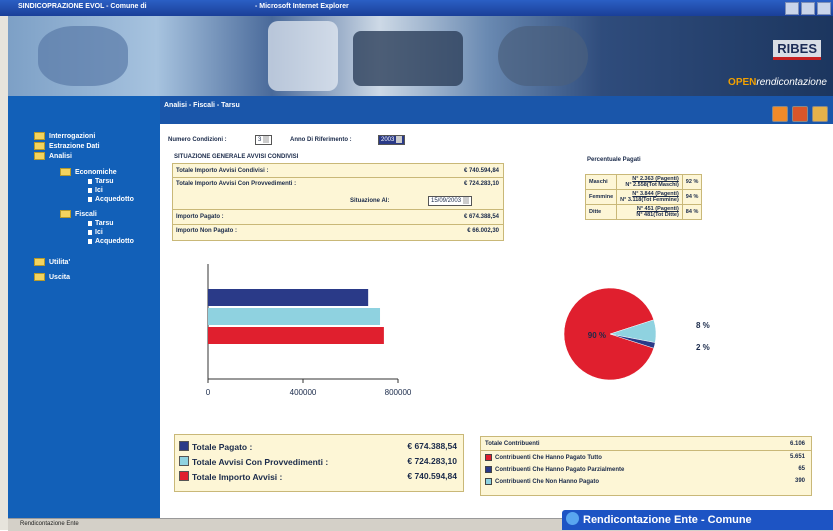 The height and width of the screenshot is (531, 833). Describe the element at coordinates (649, 212) in the screenshot. I see `percent-detail: N° 451 (Pagenti) N° 481(Tot Ditte)` at that location.